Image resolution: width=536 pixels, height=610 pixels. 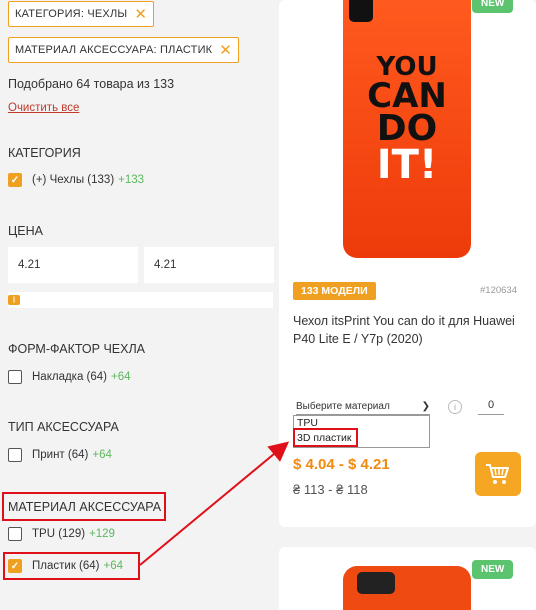 What do you see at coordinates (376, 583) in the screenshot?
I see `camera-icon` at bounding box center [376, 583].